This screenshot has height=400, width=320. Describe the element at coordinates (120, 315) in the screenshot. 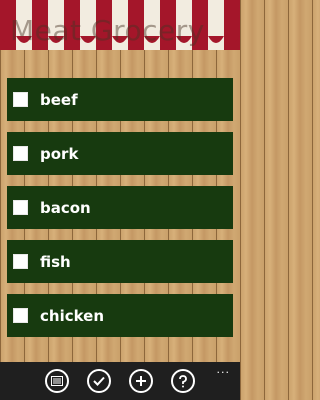

I see `list-item: chicken` at that location.